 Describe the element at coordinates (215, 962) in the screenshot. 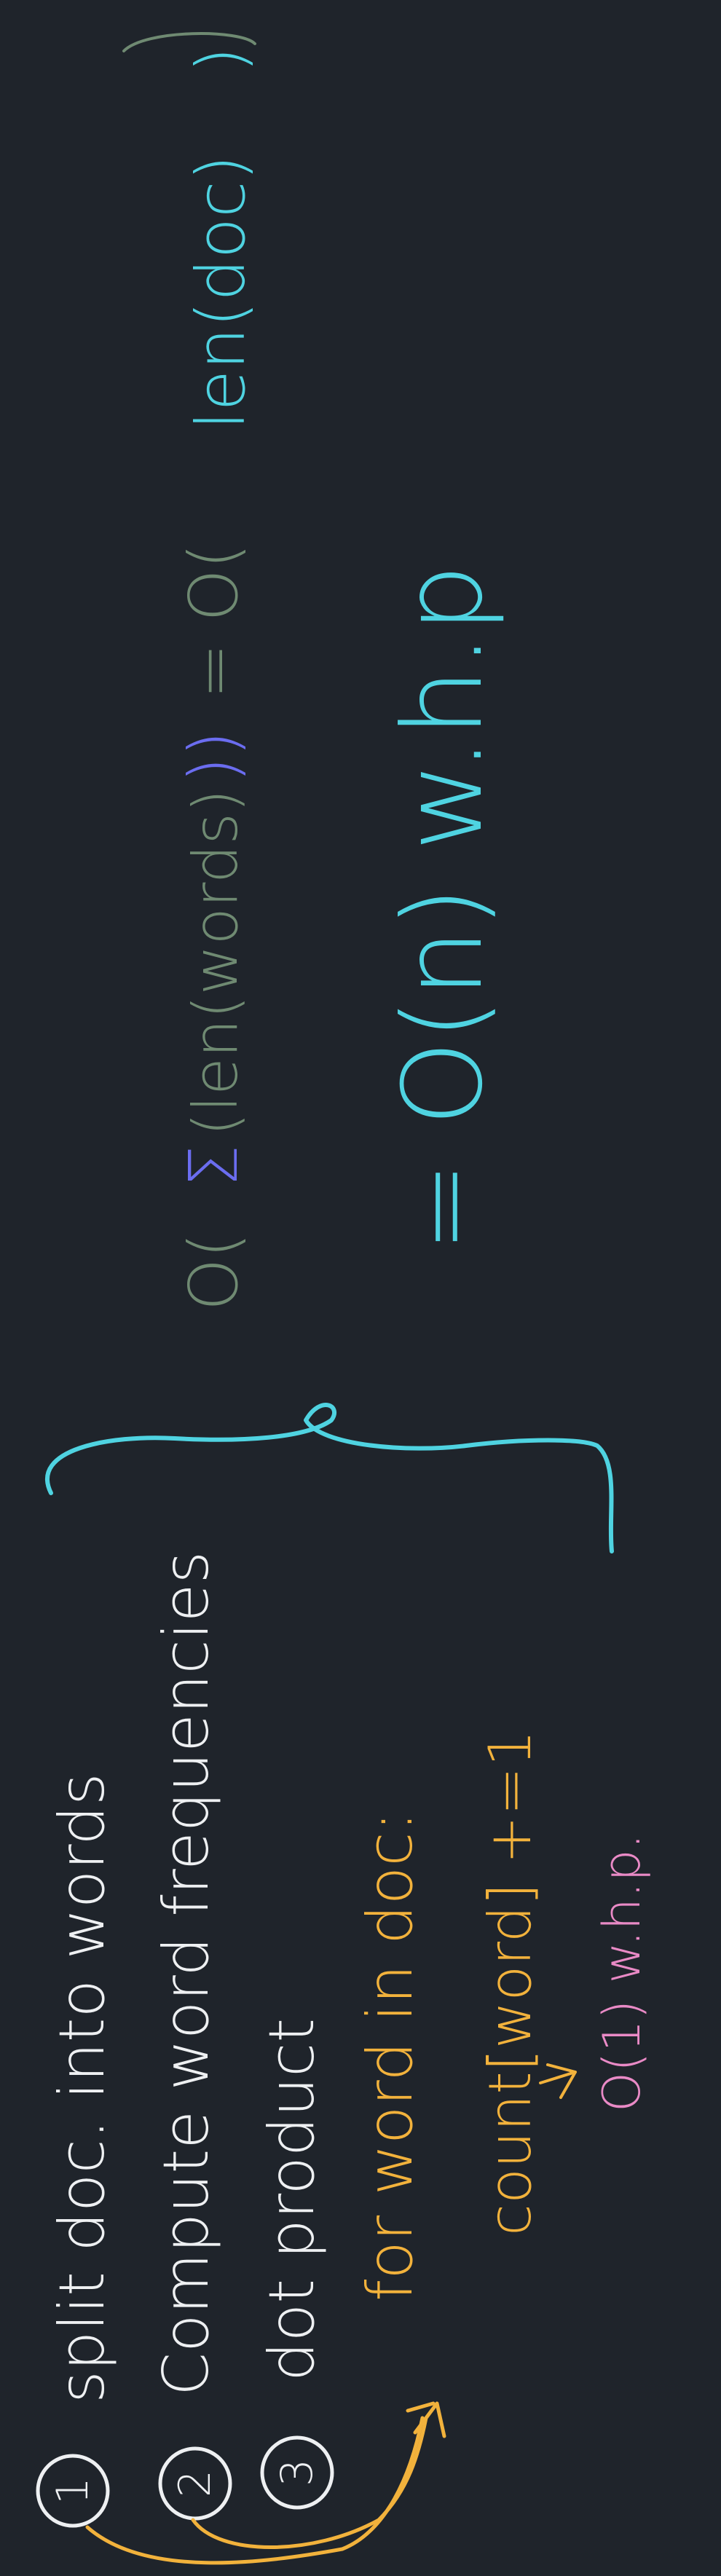

I see `expr-len-words: (len(words)` at that location.